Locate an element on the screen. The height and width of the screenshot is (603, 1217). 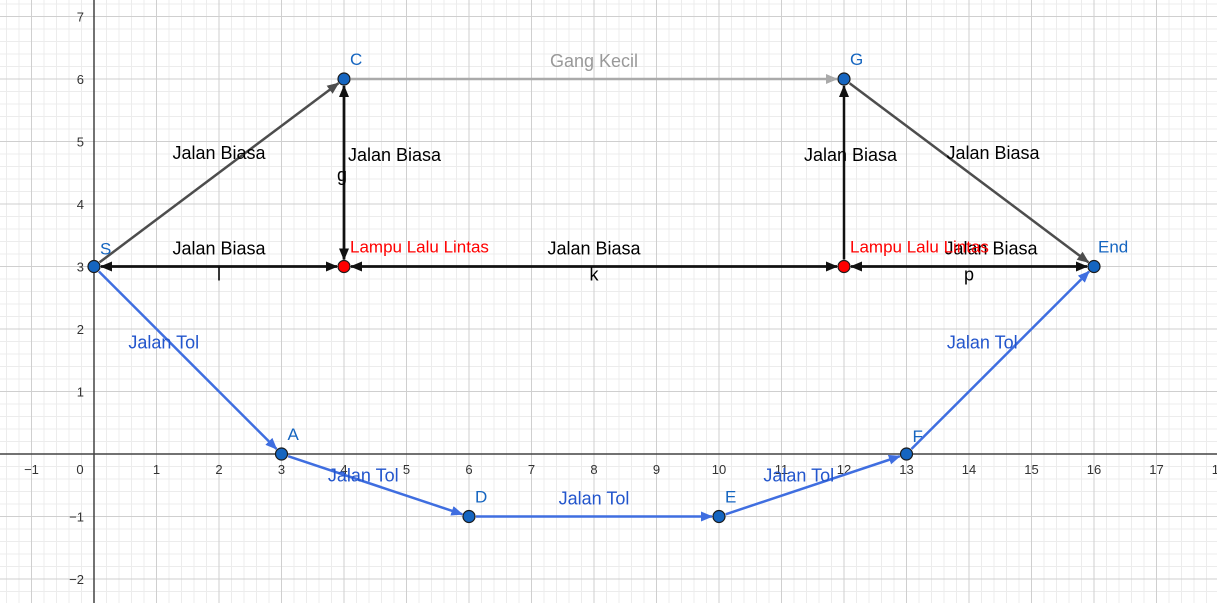
y-tick-label: 3 is located at coordinates (80, 267).